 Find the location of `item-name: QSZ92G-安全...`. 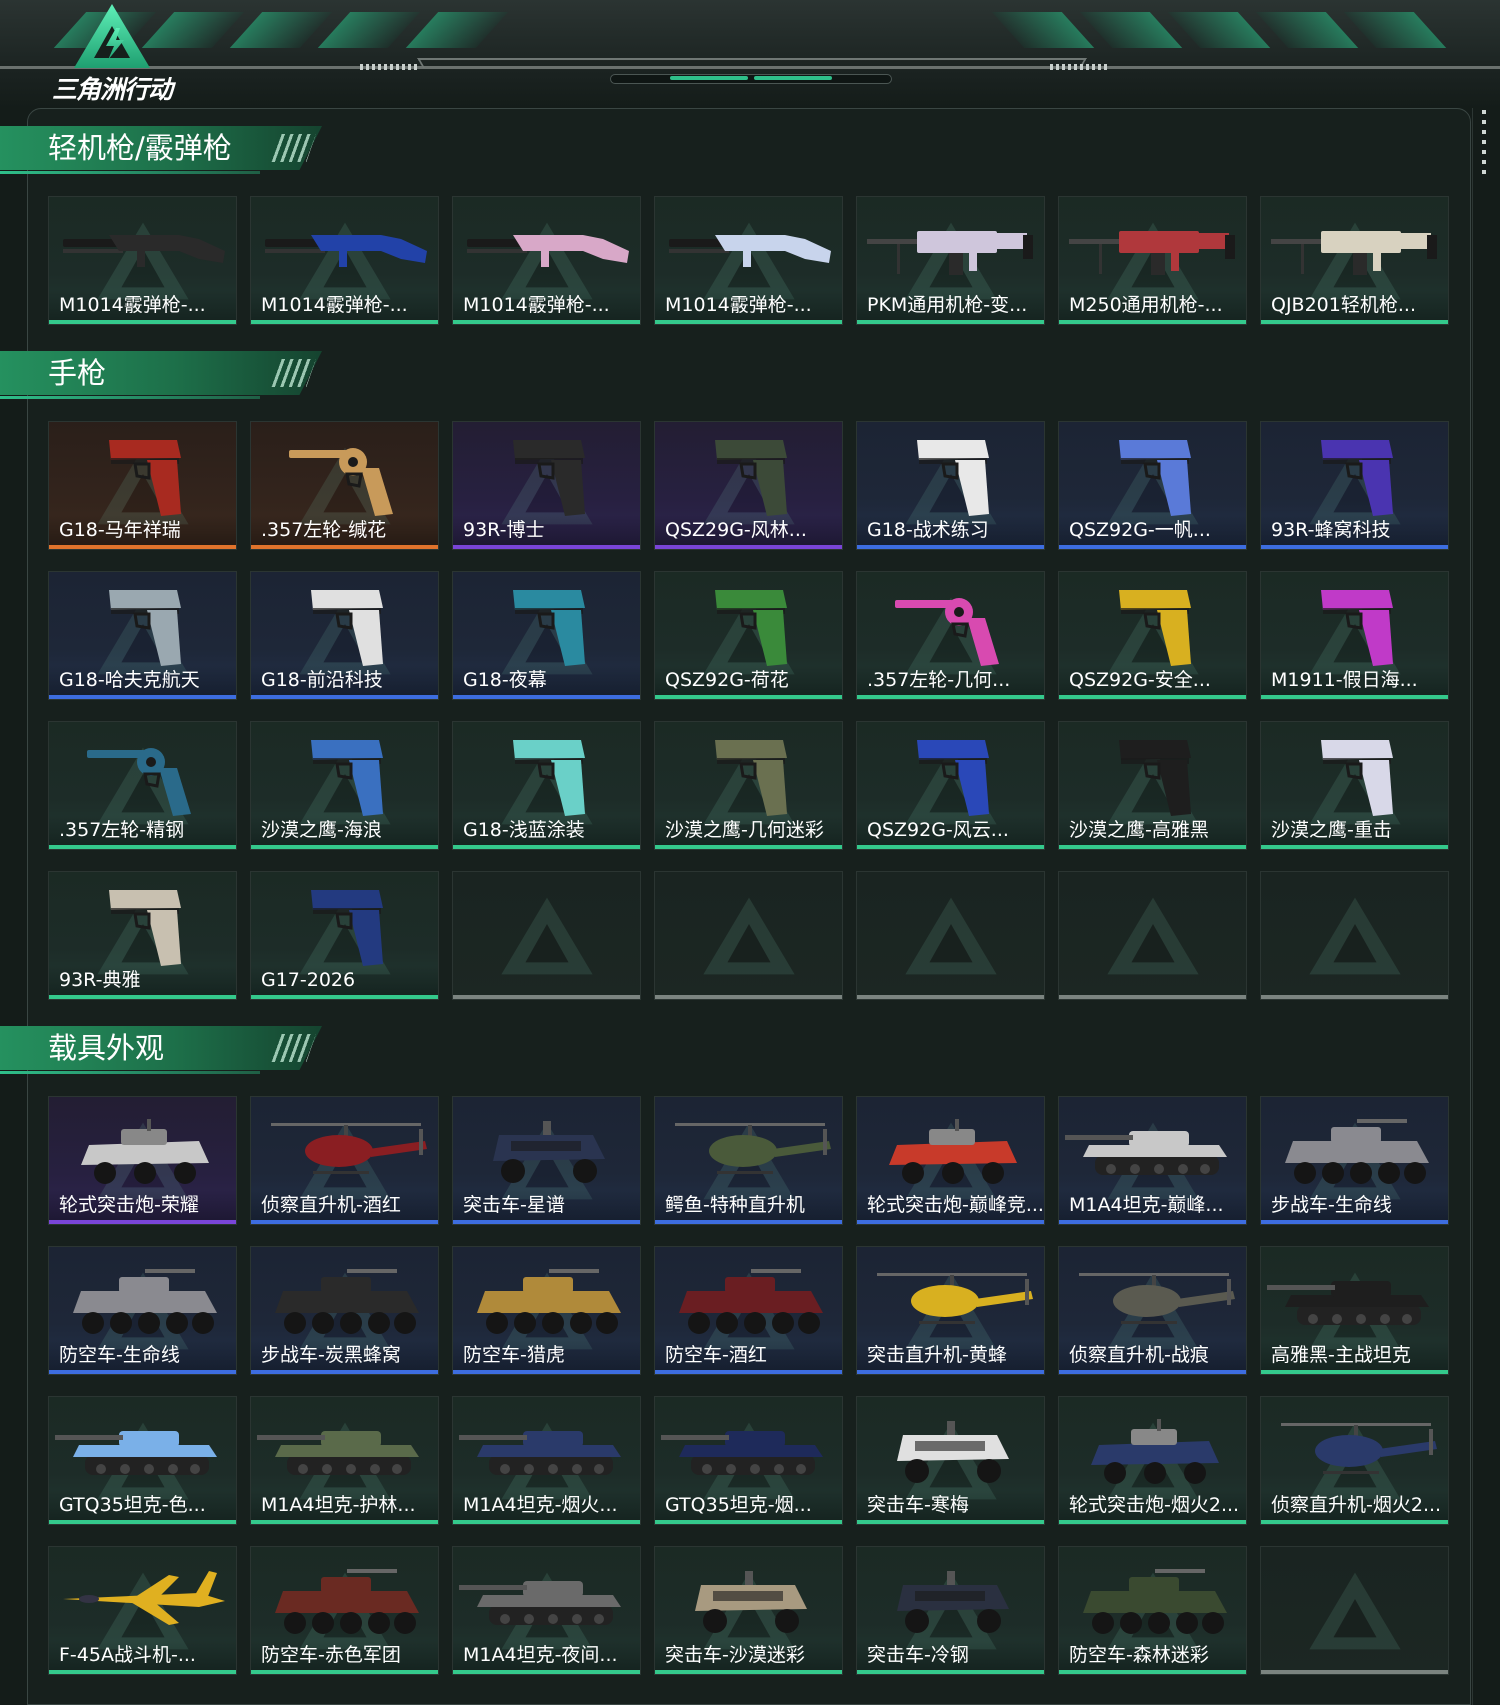

item-name: QSZ92G-安全... is located at coordinates (1152, 680).